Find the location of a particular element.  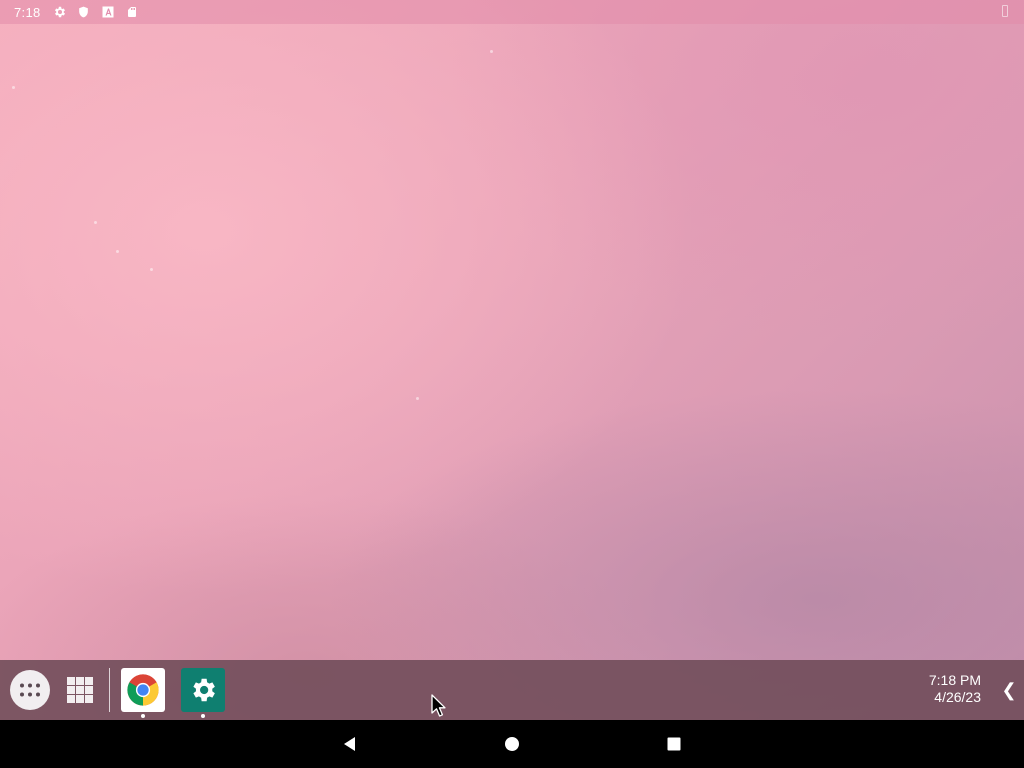

settings-app-button is located at coordinates (203, 690).